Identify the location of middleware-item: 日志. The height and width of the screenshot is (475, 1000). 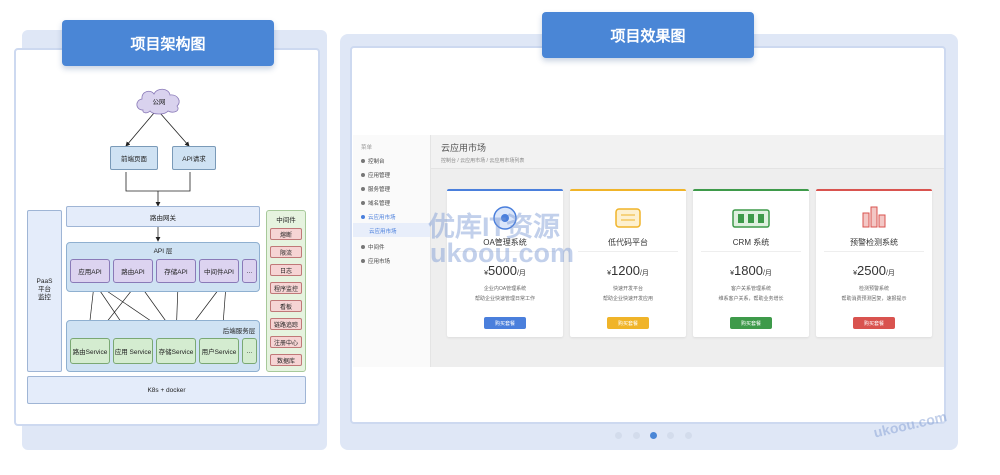
(286, 270).